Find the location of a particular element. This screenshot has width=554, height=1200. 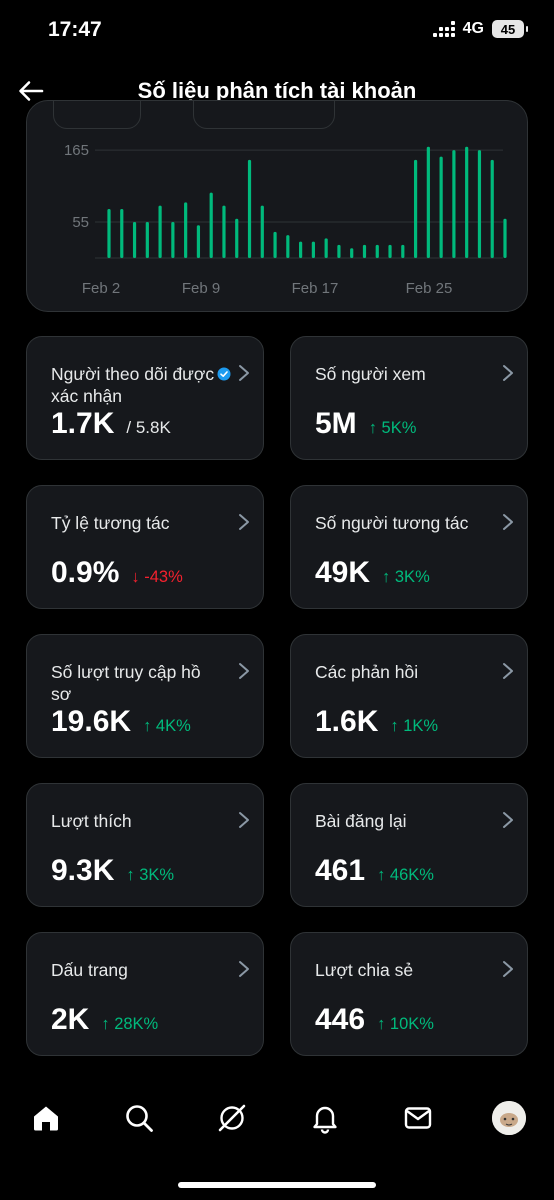

metric-total: / 5.8K is located at coordinates (148, 427).